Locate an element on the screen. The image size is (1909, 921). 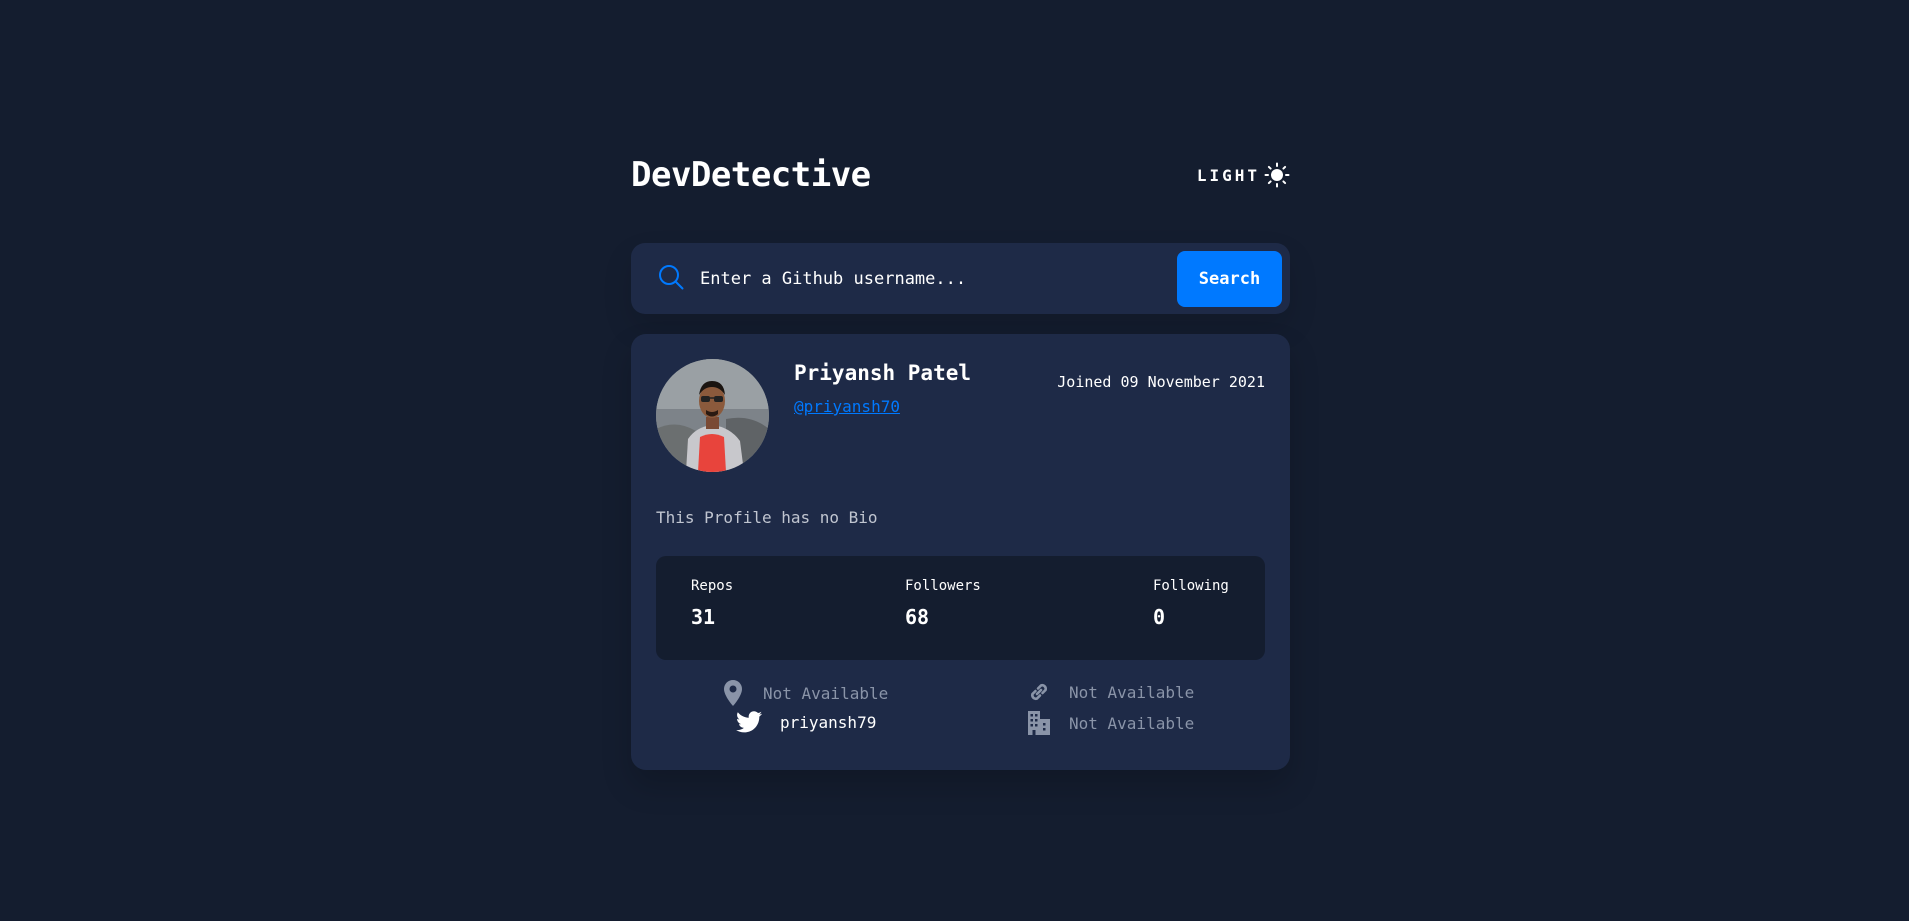
twitter-item: priyansh79 is located at coordinates (806, 722).